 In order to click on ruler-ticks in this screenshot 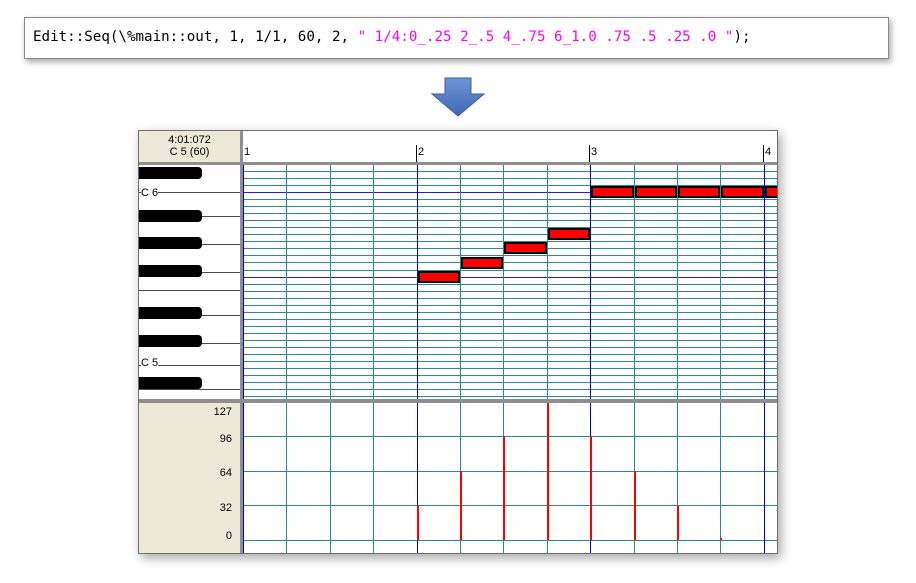, I will do `click(503, 153)`.